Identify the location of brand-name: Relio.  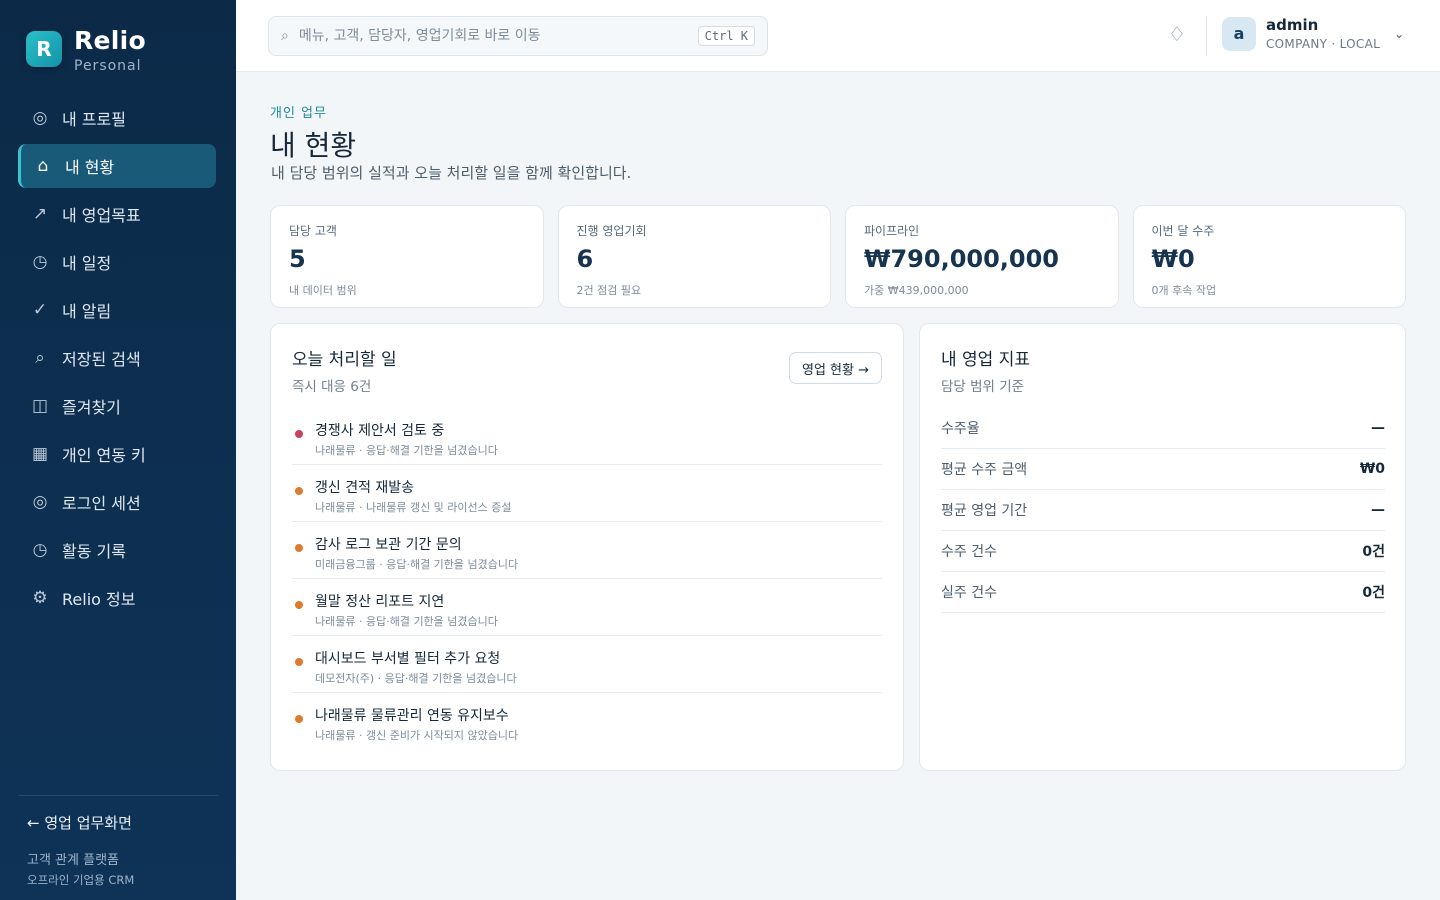
(110, 40).